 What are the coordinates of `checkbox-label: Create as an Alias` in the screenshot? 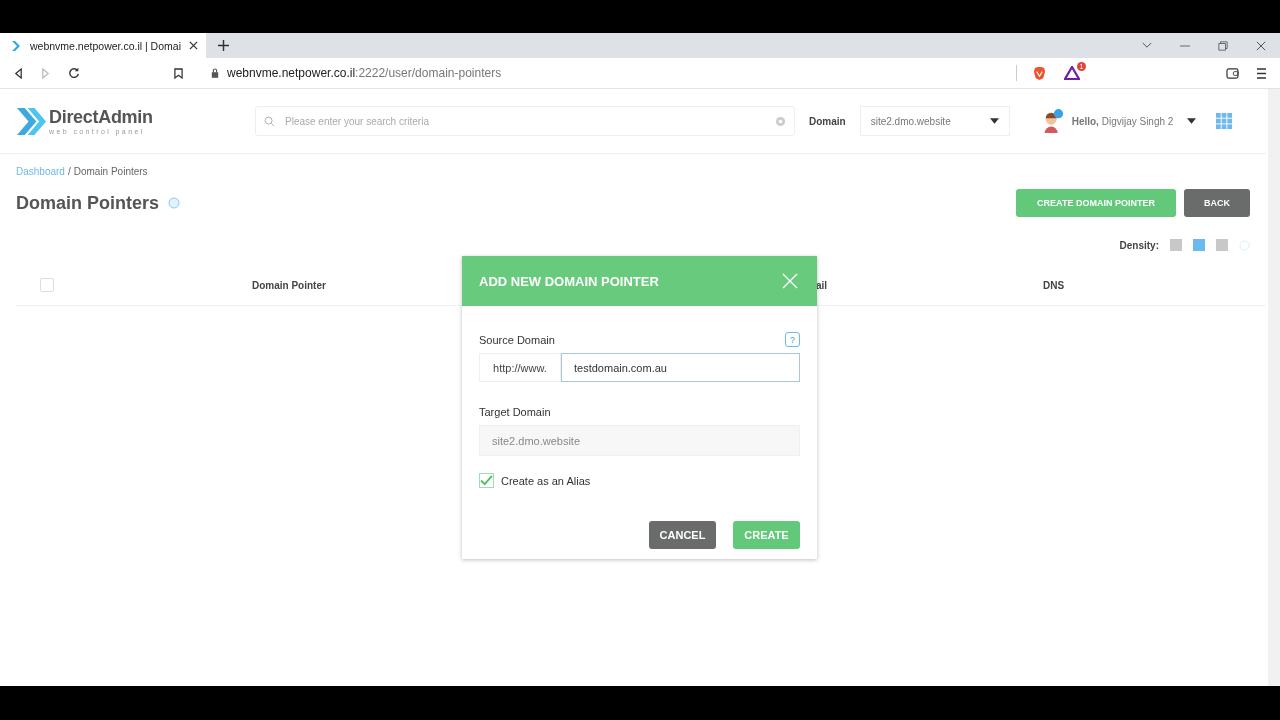 It's located at (546, 480).